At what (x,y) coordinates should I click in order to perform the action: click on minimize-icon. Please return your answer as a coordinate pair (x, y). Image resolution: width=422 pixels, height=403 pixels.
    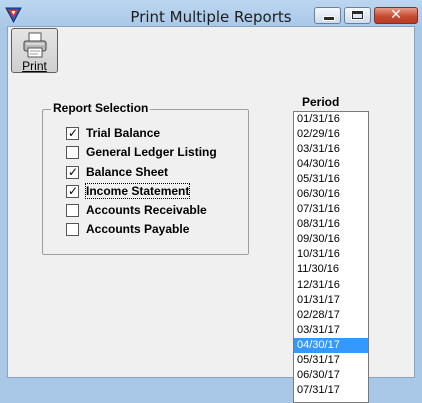
    Looking at the image, I should click on (329, 18).